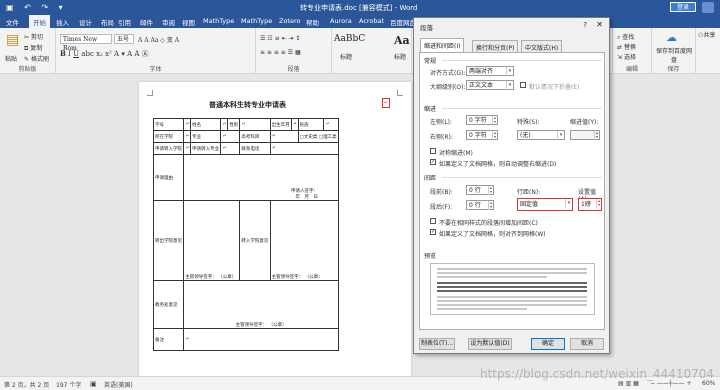 The height and width of the screenshot is (390, 720). I want to click on form-cell: □文史类 □理工类, so click(318, 136).